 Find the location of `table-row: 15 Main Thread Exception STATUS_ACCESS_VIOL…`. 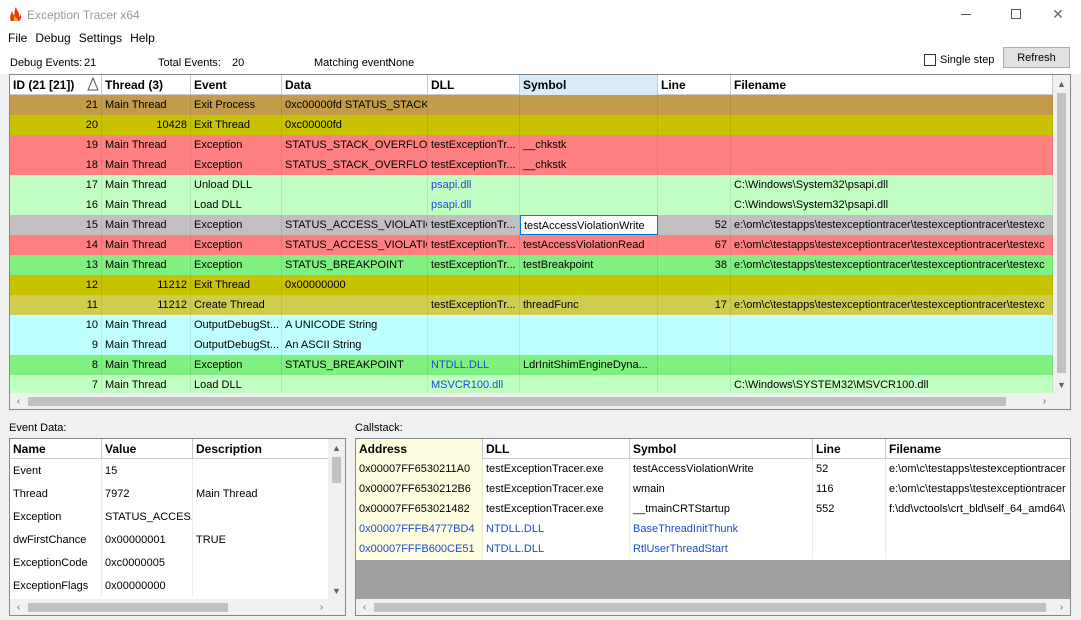

table-row: 15 Main Thread Exception STATUS_ACCESS_VIOL… is located at coordinates (531, 225).